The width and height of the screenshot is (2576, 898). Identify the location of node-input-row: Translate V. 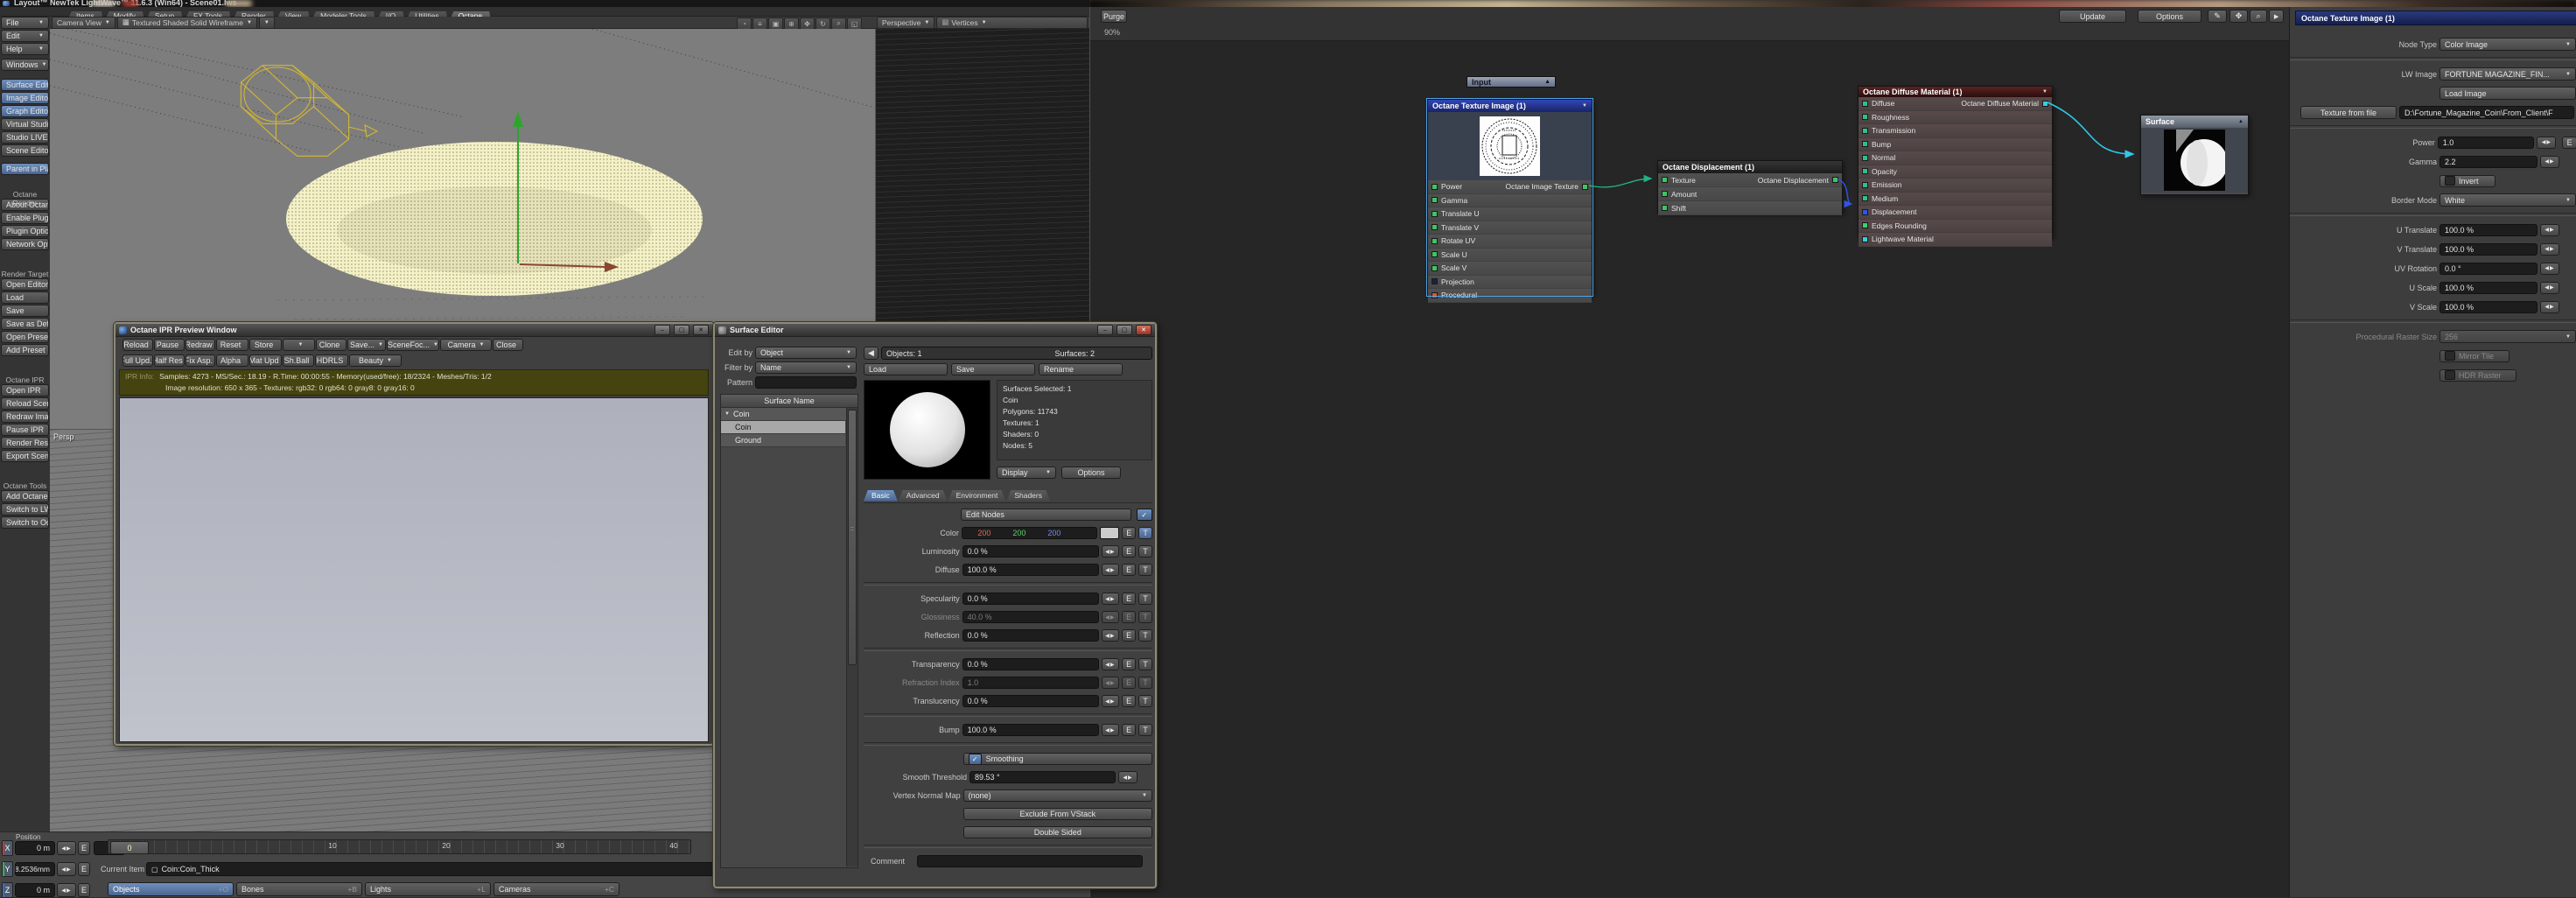
(1510, 228).